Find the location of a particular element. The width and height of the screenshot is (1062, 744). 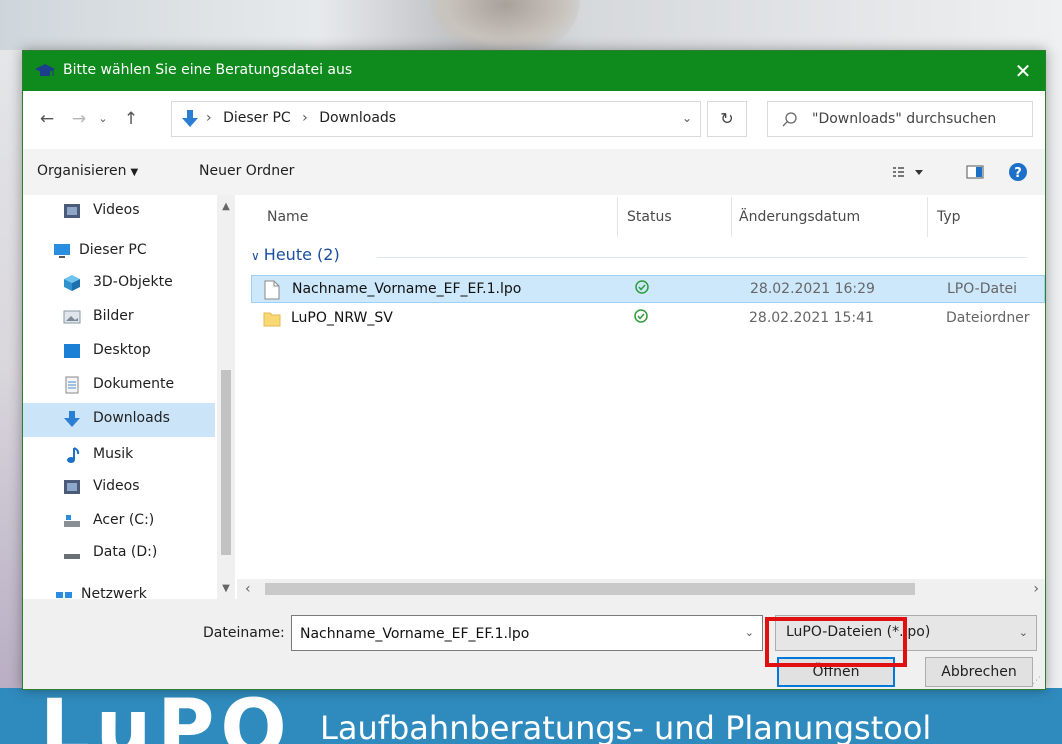

help-icon: ? is located at coordinates (1018, 172).